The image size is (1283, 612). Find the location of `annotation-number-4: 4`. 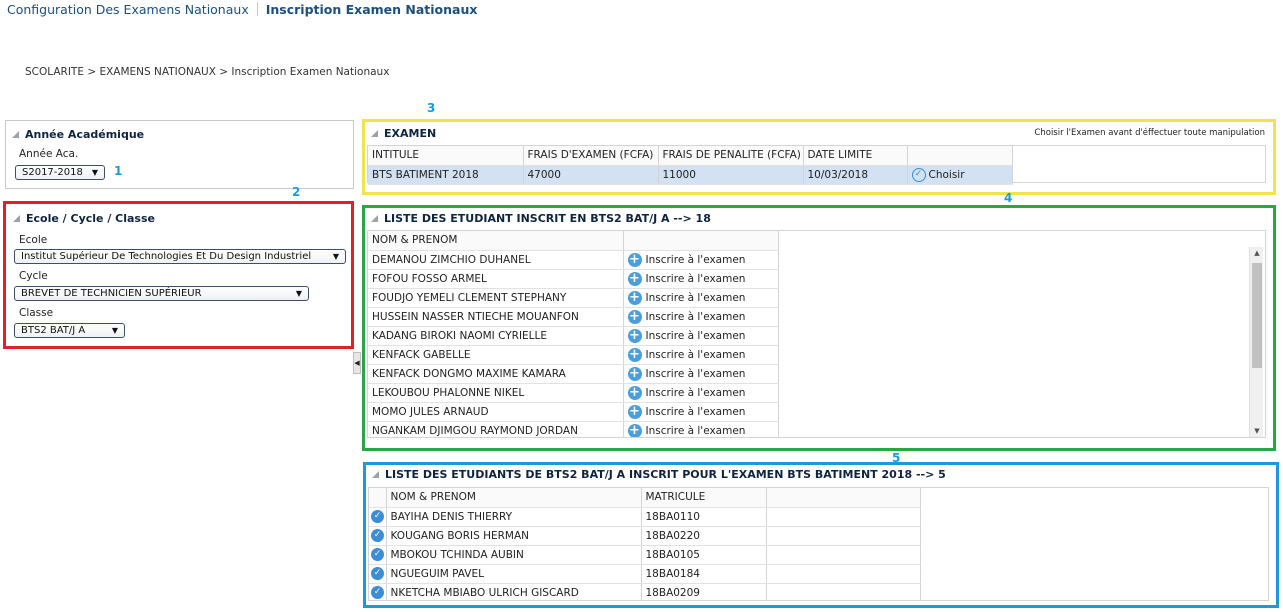

annotation-number-4: 4 is located at coordinates (1008, 198).